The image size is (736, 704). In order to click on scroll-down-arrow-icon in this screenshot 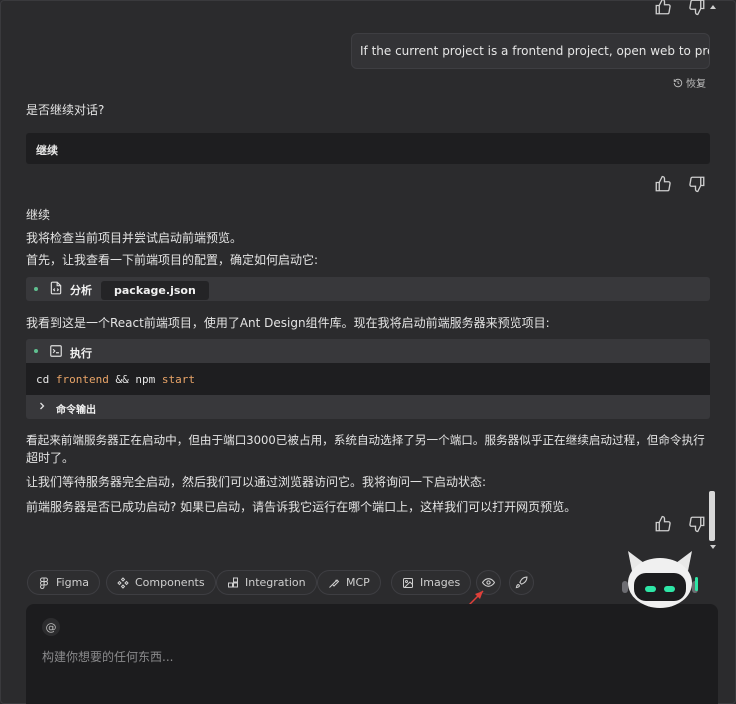, I will do `click(713, 547)`.